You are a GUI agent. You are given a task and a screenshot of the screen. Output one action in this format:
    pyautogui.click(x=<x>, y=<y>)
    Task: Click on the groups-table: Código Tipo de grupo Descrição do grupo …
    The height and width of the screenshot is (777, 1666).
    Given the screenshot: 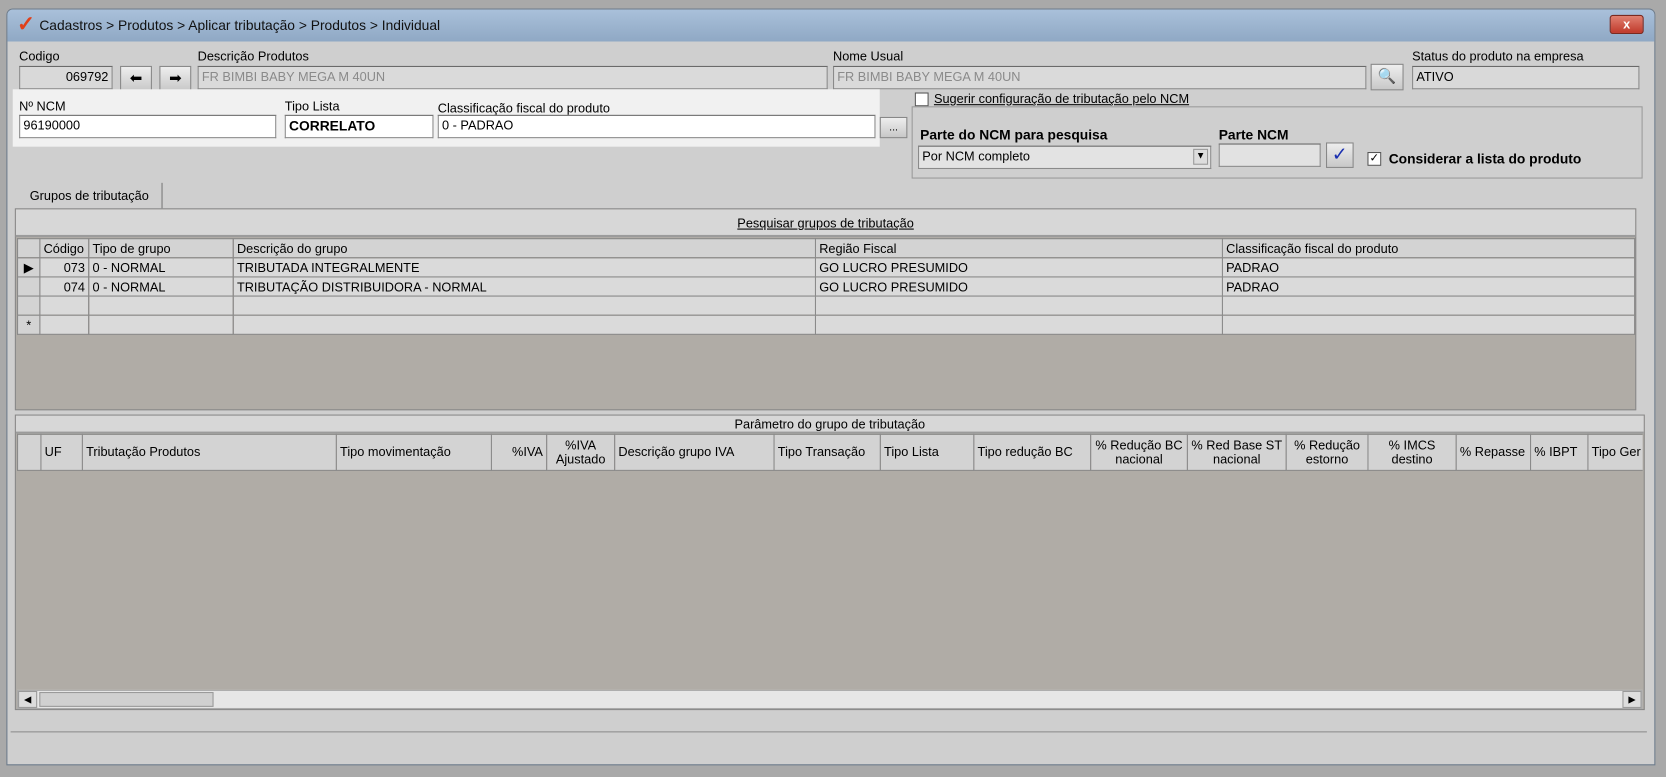 What is the action you would take?
    pyautogui.click(x=826, y=286)
    